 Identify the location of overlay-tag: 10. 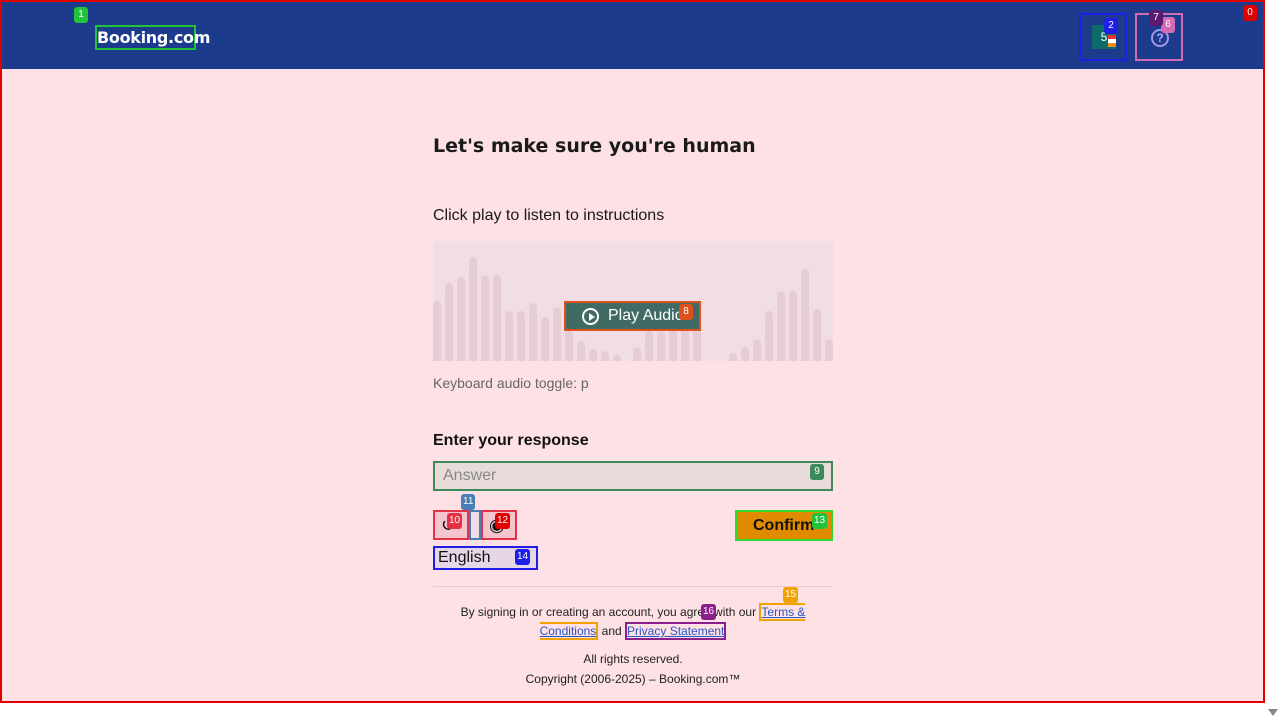
(455, 521).